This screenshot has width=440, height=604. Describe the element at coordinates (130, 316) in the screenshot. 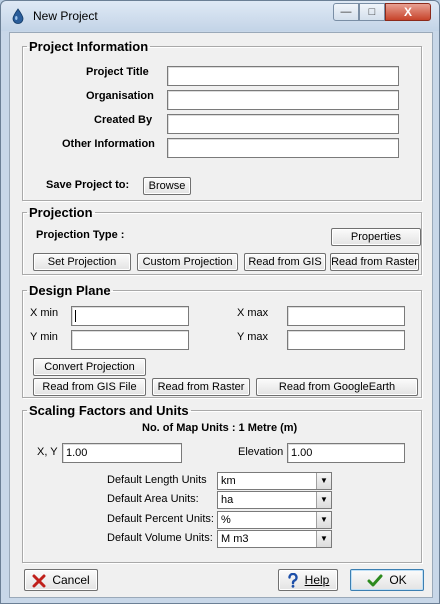

I see `xmin-input` at that location.